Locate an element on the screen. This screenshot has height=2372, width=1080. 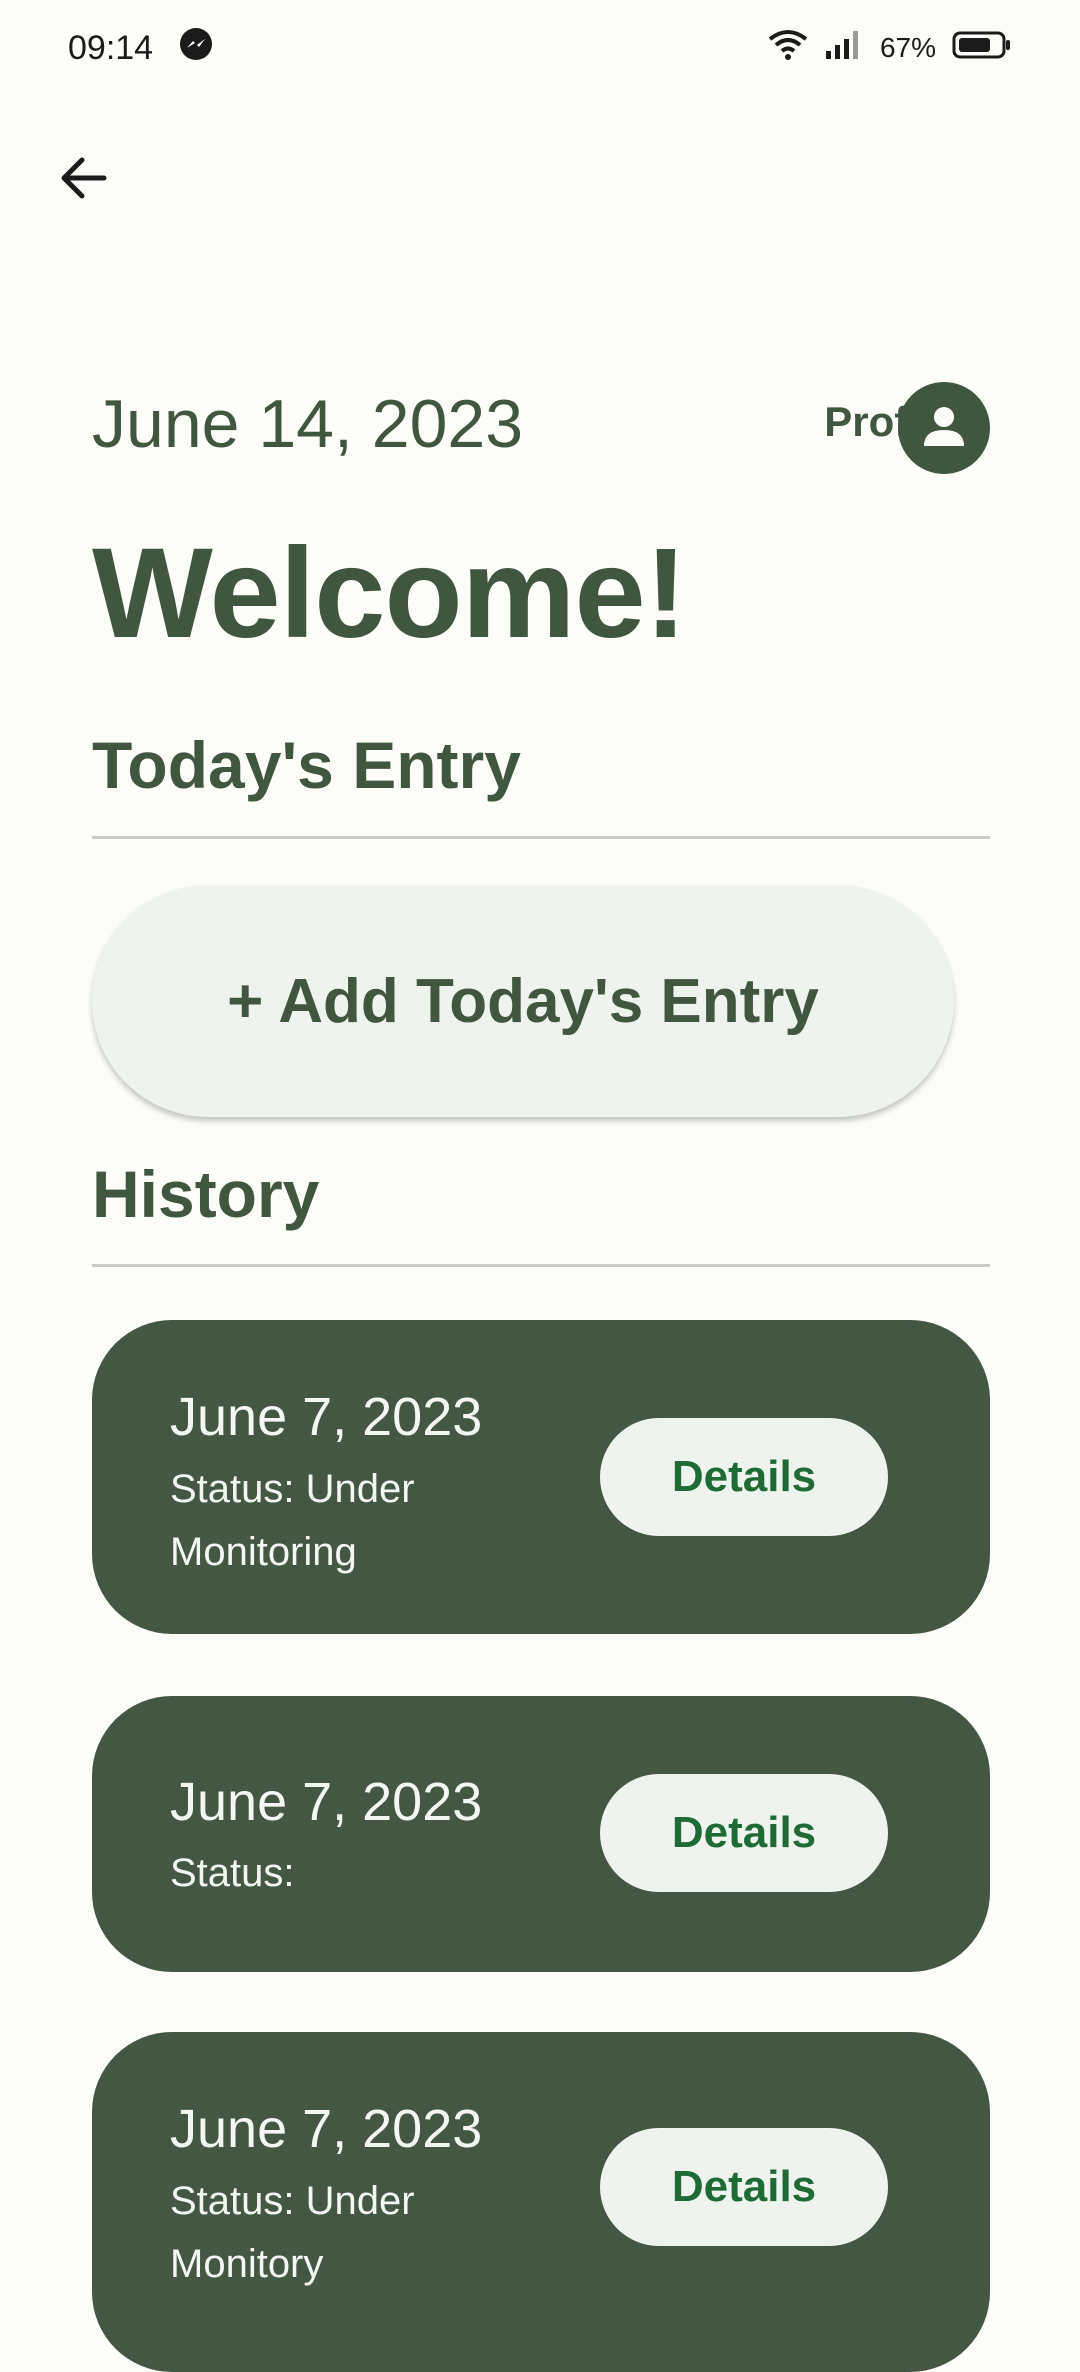
status-left: 09:14 is located at coordinates (140, 48).